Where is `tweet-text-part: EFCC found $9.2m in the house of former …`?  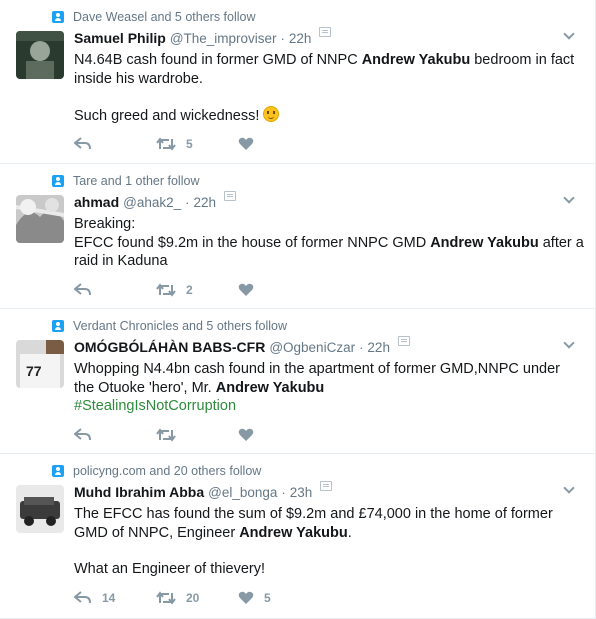 tweet-text-part: EFCC found $9.2m in the house of former … is located at coordinates (252, 242).